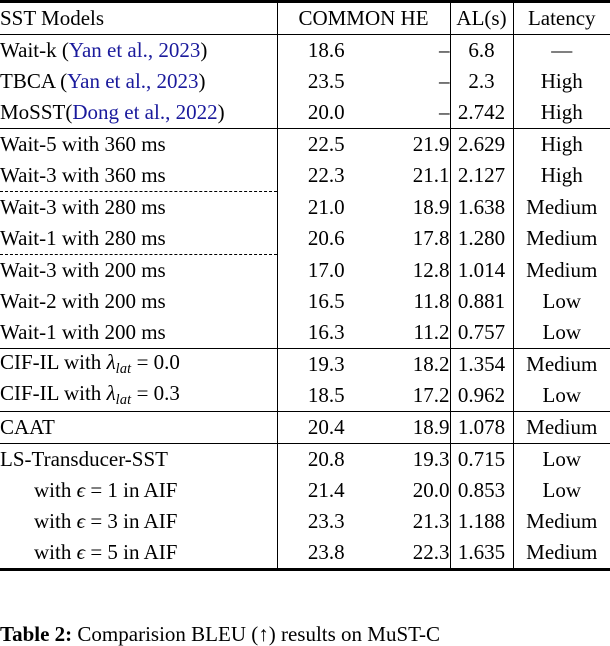  Describe the element at coordinates (482, 333) in the screenshot. I see `cell-al: 0.757` at that location.